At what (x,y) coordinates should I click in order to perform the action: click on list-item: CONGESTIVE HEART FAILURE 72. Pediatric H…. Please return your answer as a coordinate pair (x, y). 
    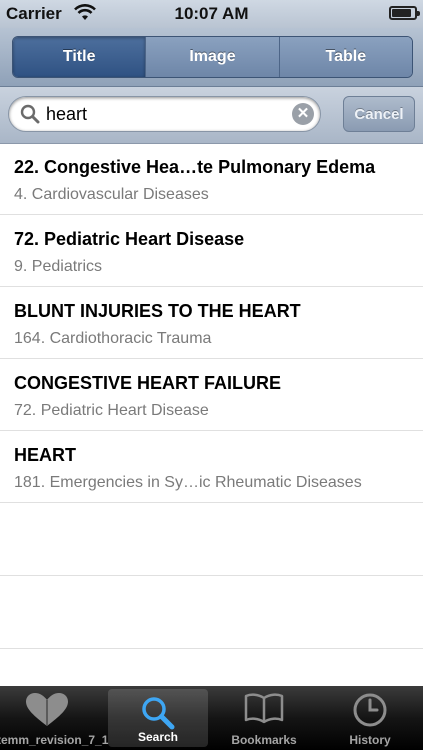
    Looking at the image, I should click on (211, 395).